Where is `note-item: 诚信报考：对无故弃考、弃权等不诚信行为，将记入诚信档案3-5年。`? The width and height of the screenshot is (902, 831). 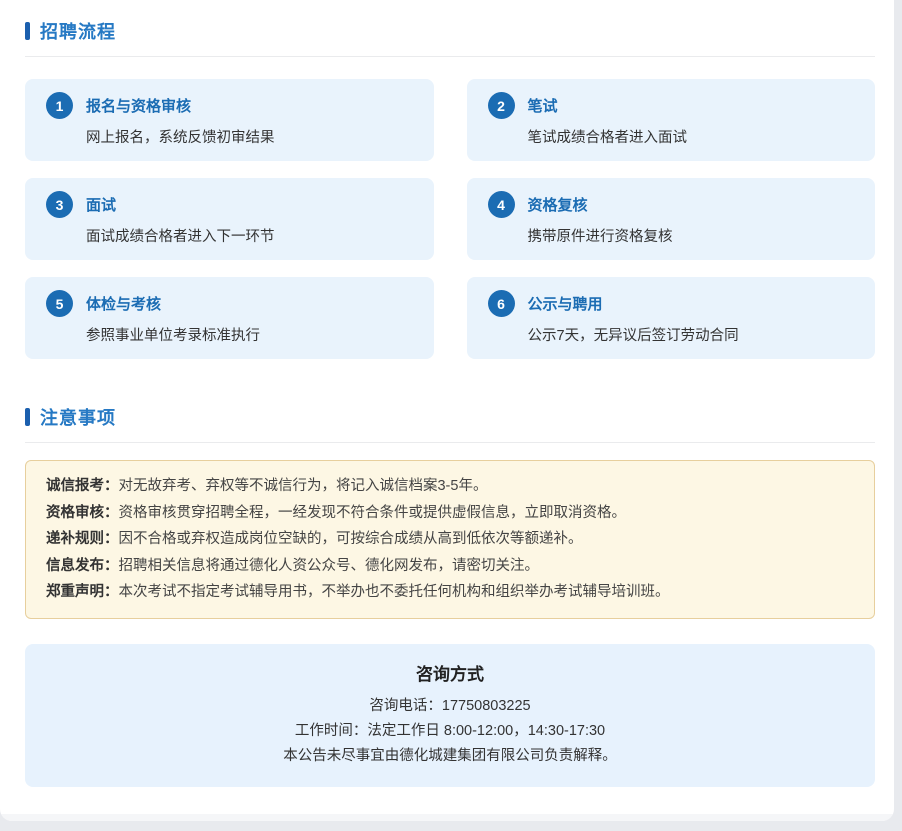 note-item: 诚信报考：对无故弃考、弃权等不诚信行为，将记入诚信档案3-5年。 is located at coordinates (450, 486).